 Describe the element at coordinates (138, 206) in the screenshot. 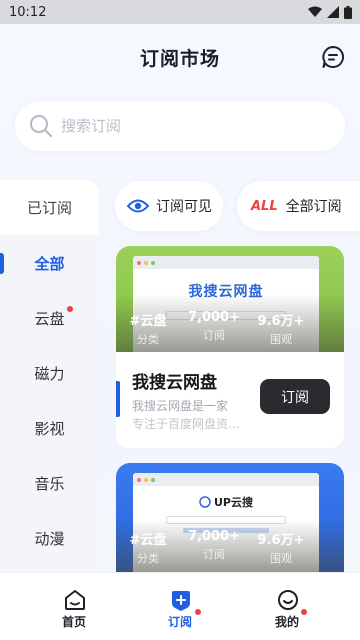

I see `eye-icon` at that location.